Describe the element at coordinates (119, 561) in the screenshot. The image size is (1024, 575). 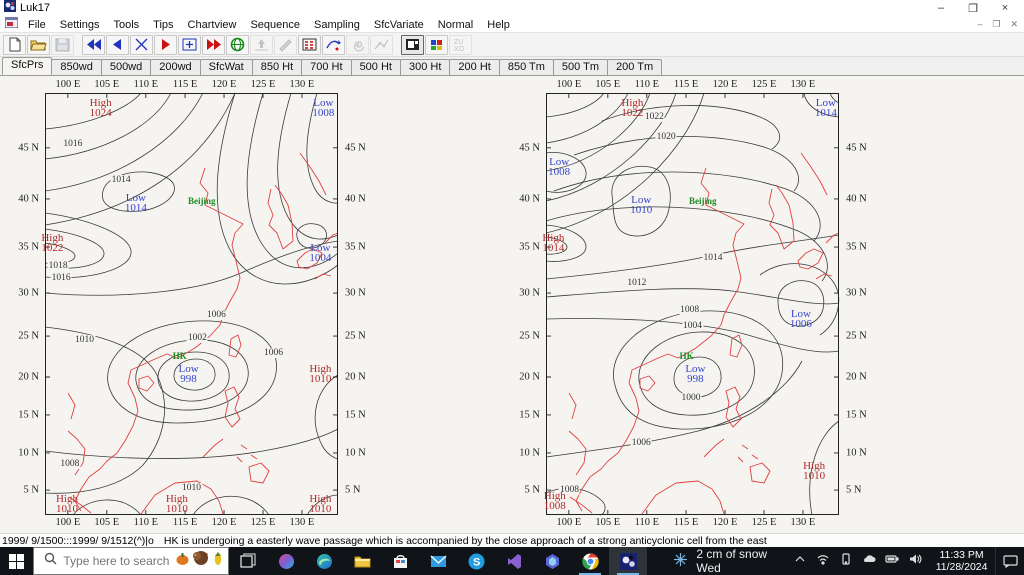
I see `search-input` at that location.